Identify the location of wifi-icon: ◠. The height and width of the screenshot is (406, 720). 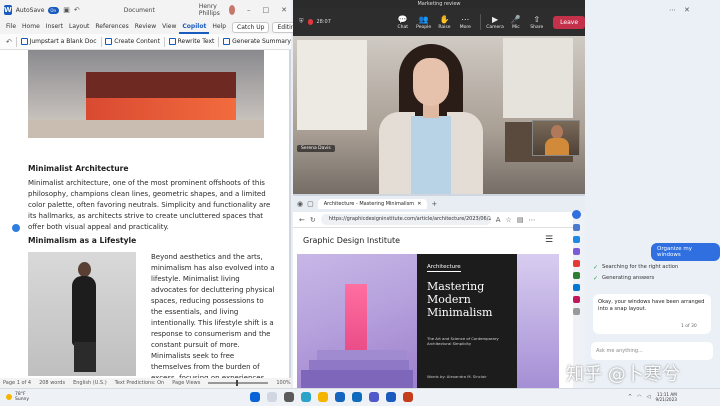
(639, 397).